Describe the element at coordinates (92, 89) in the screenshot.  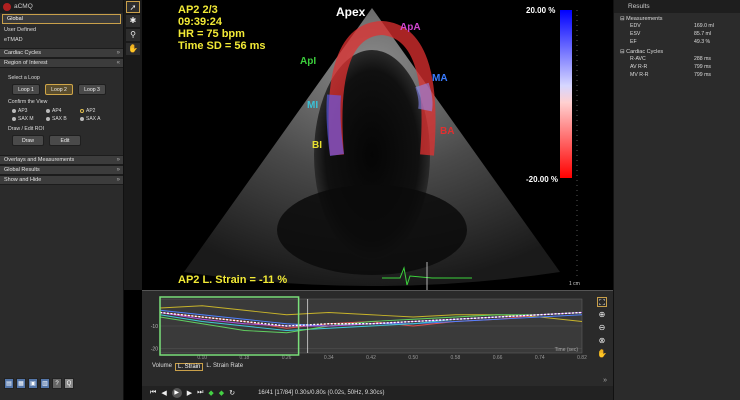
I see `loop-3-button: Loop 3` at that location.